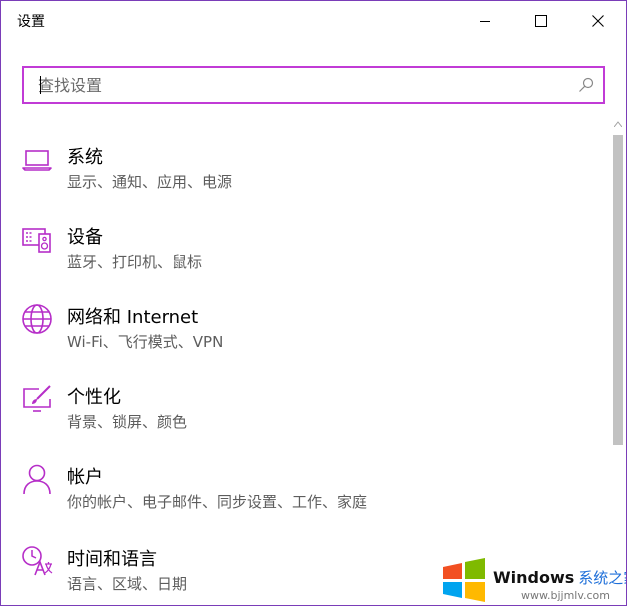 Image resolution: width=627 pixels, height=606 pixels. Describe the element at coordinates (301, 85) in the screenshot. I see `search-input` at that location.